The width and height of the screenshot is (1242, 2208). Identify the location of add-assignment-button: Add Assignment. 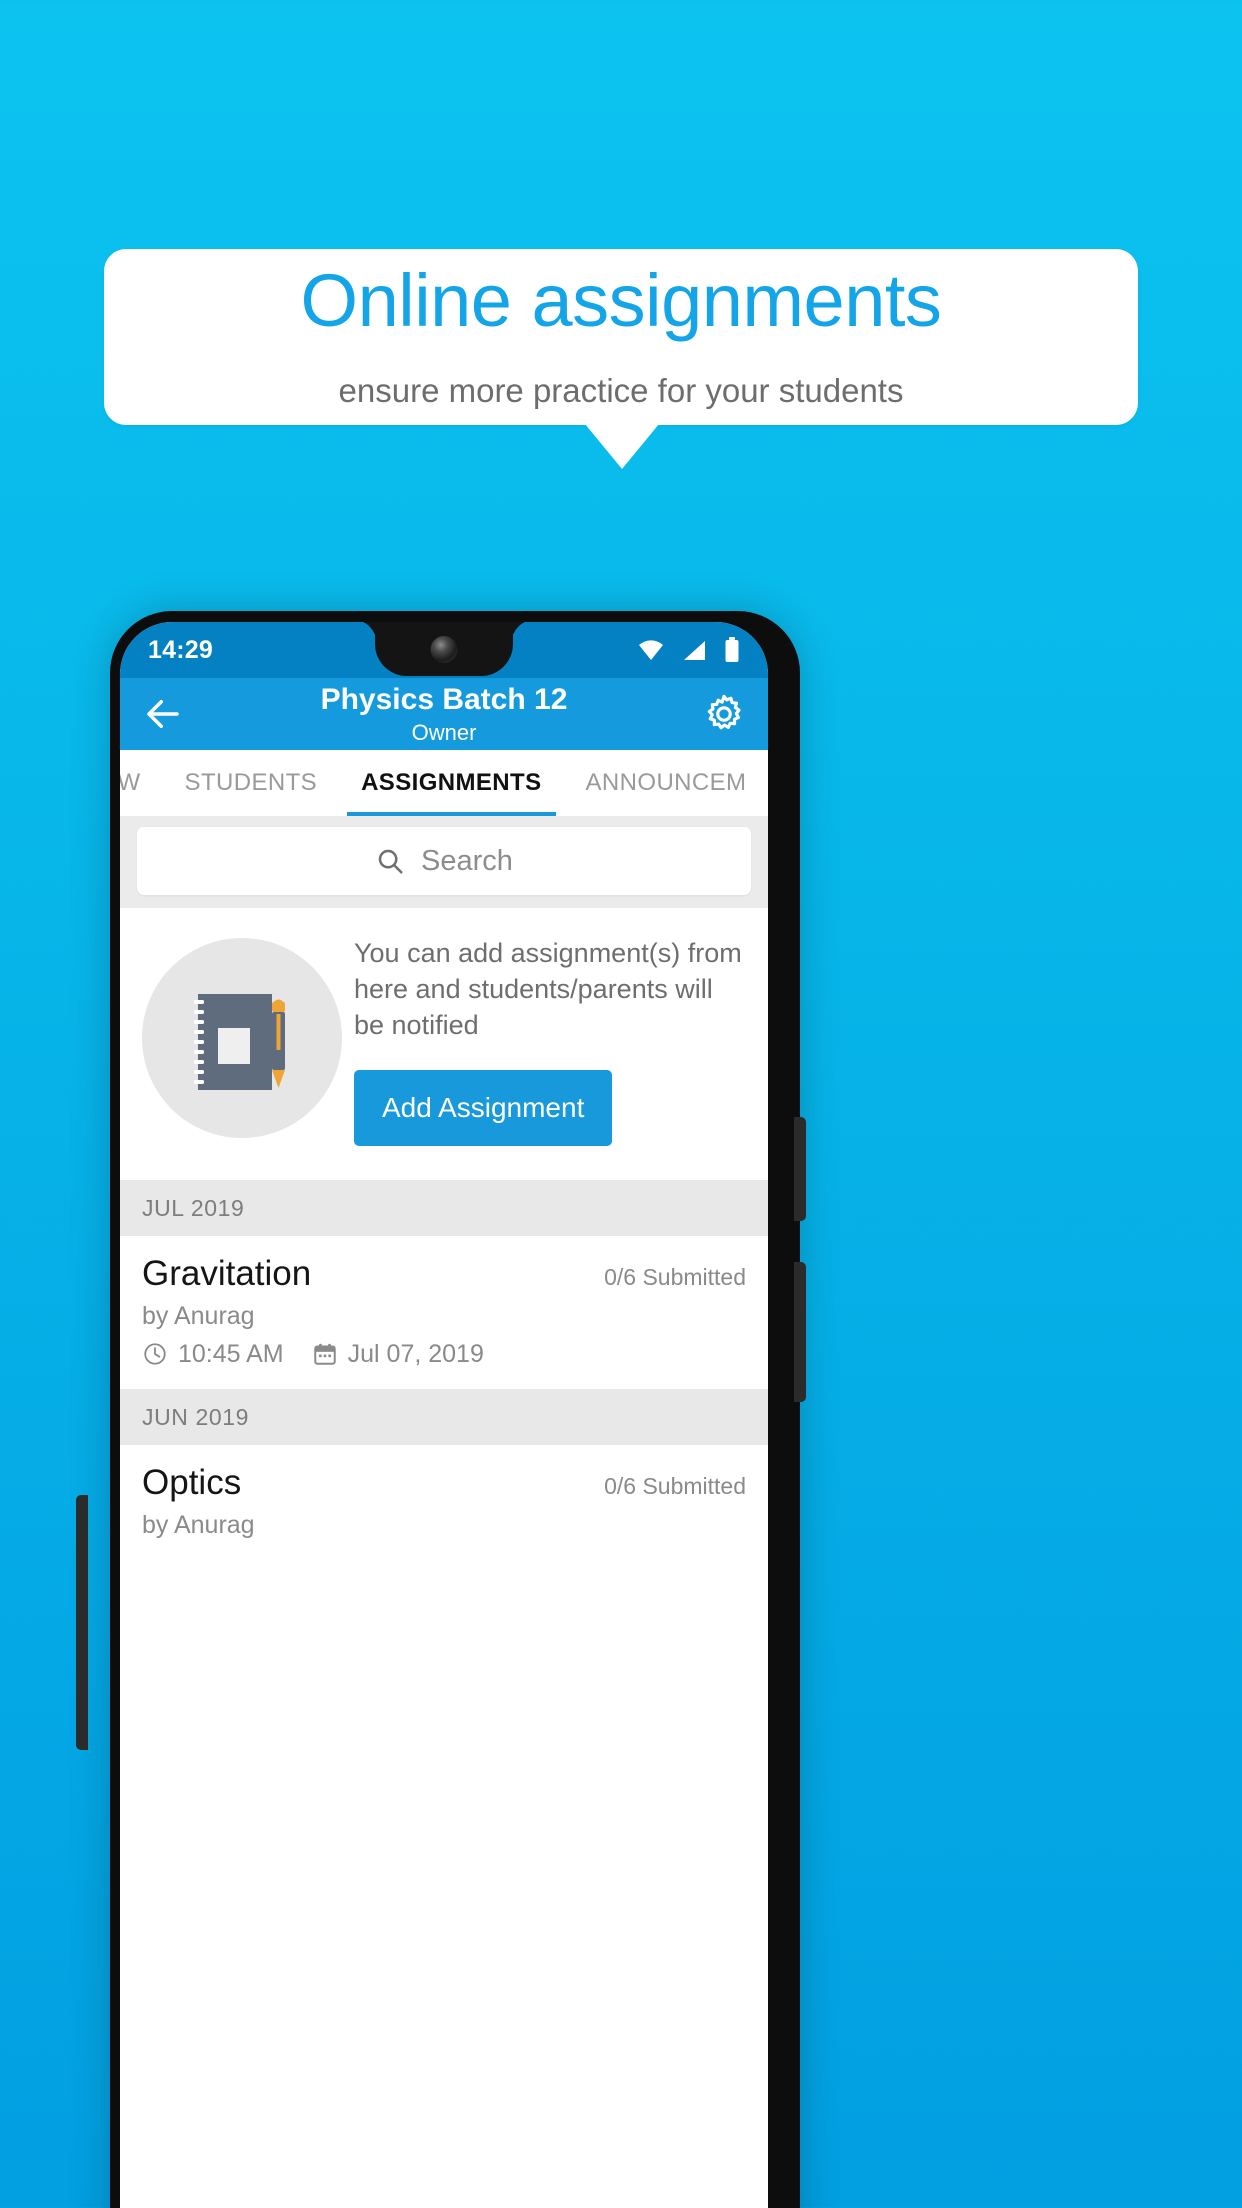
(483, 1107).